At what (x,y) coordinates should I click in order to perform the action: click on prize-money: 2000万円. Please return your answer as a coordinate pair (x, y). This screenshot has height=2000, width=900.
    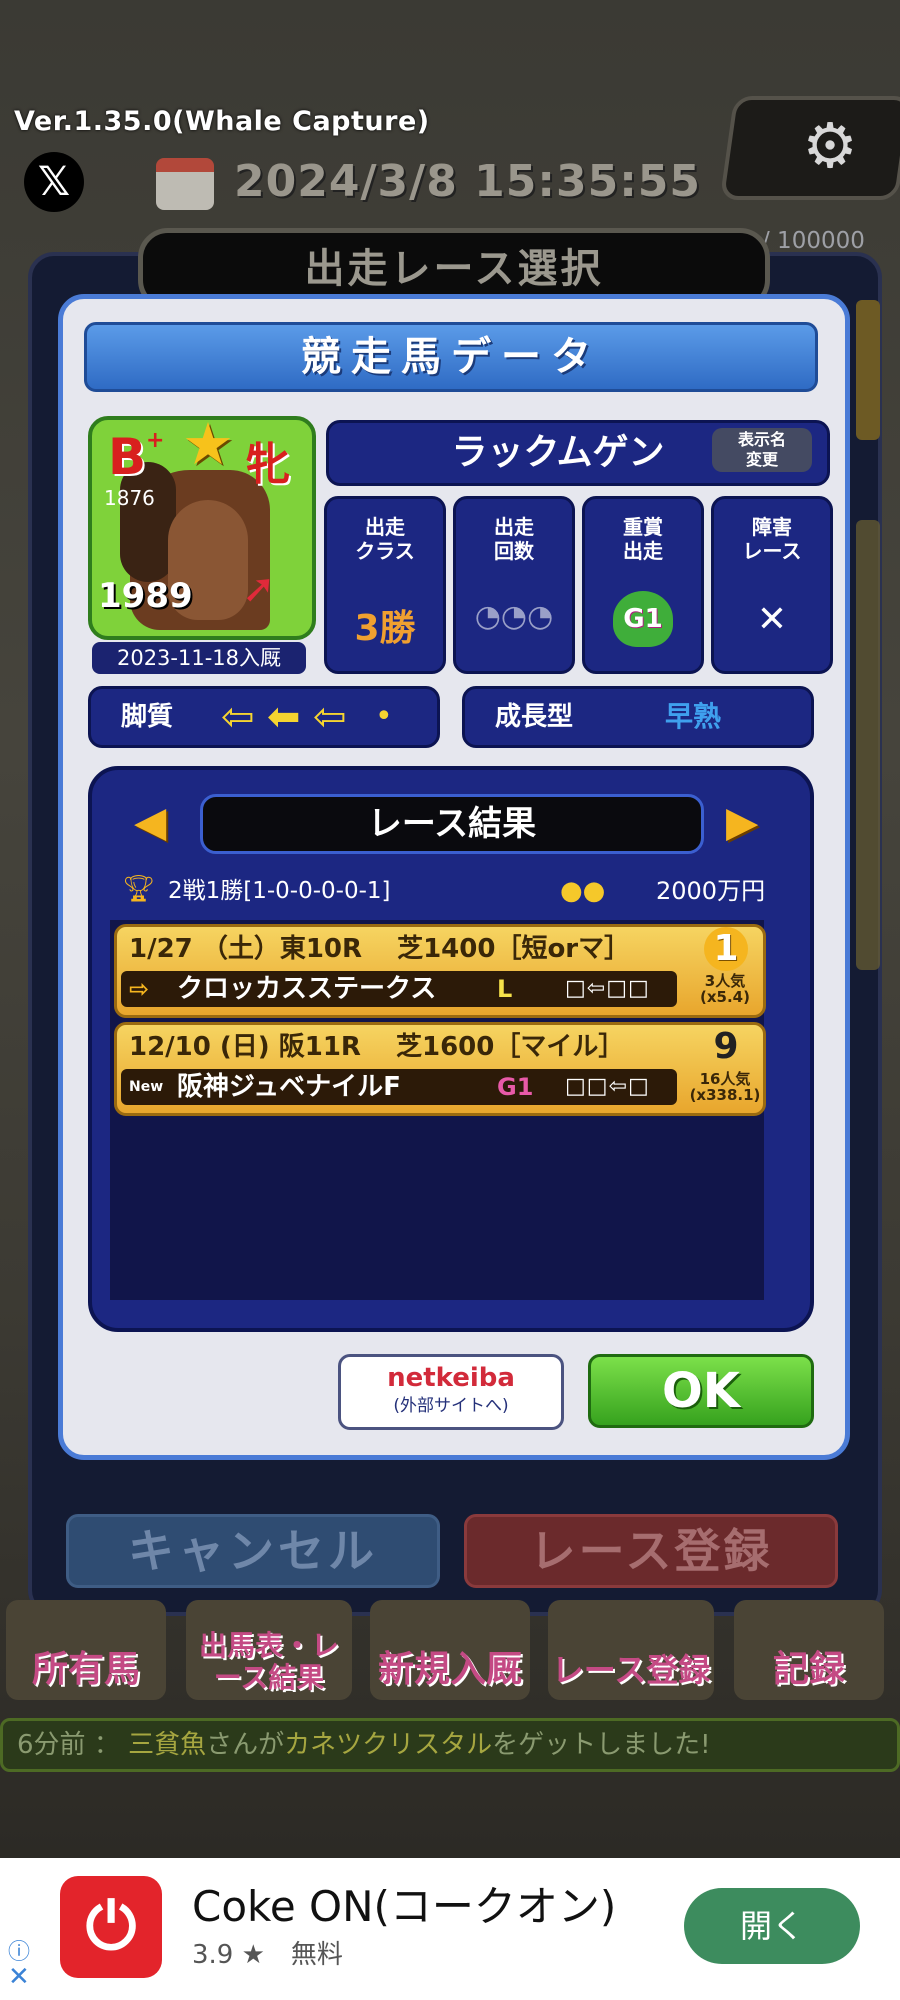
    Looking at the image, I should click on (711, 891).